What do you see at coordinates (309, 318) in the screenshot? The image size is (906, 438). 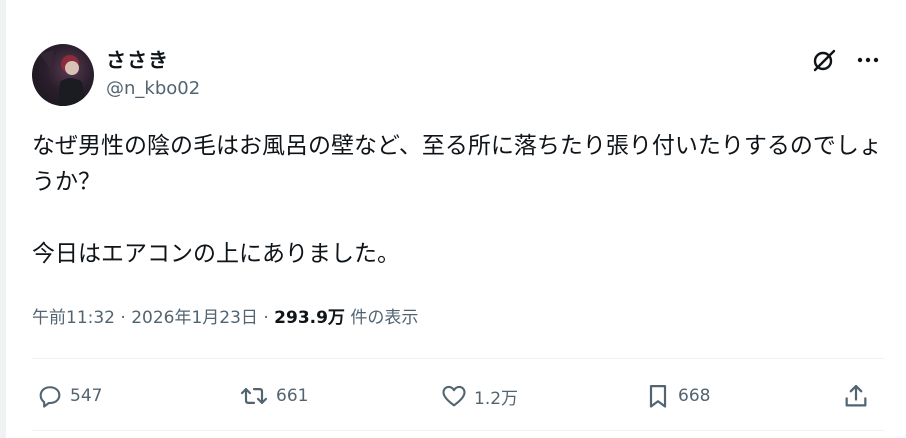 I see `views-count: 293.9万` at bounding box center [309, 318].